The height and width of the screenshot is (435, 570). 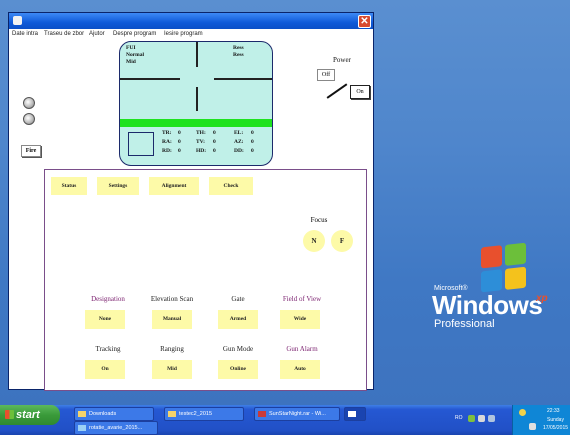 I want to click on logo-windows: Windows, so click(x=487, y=305).